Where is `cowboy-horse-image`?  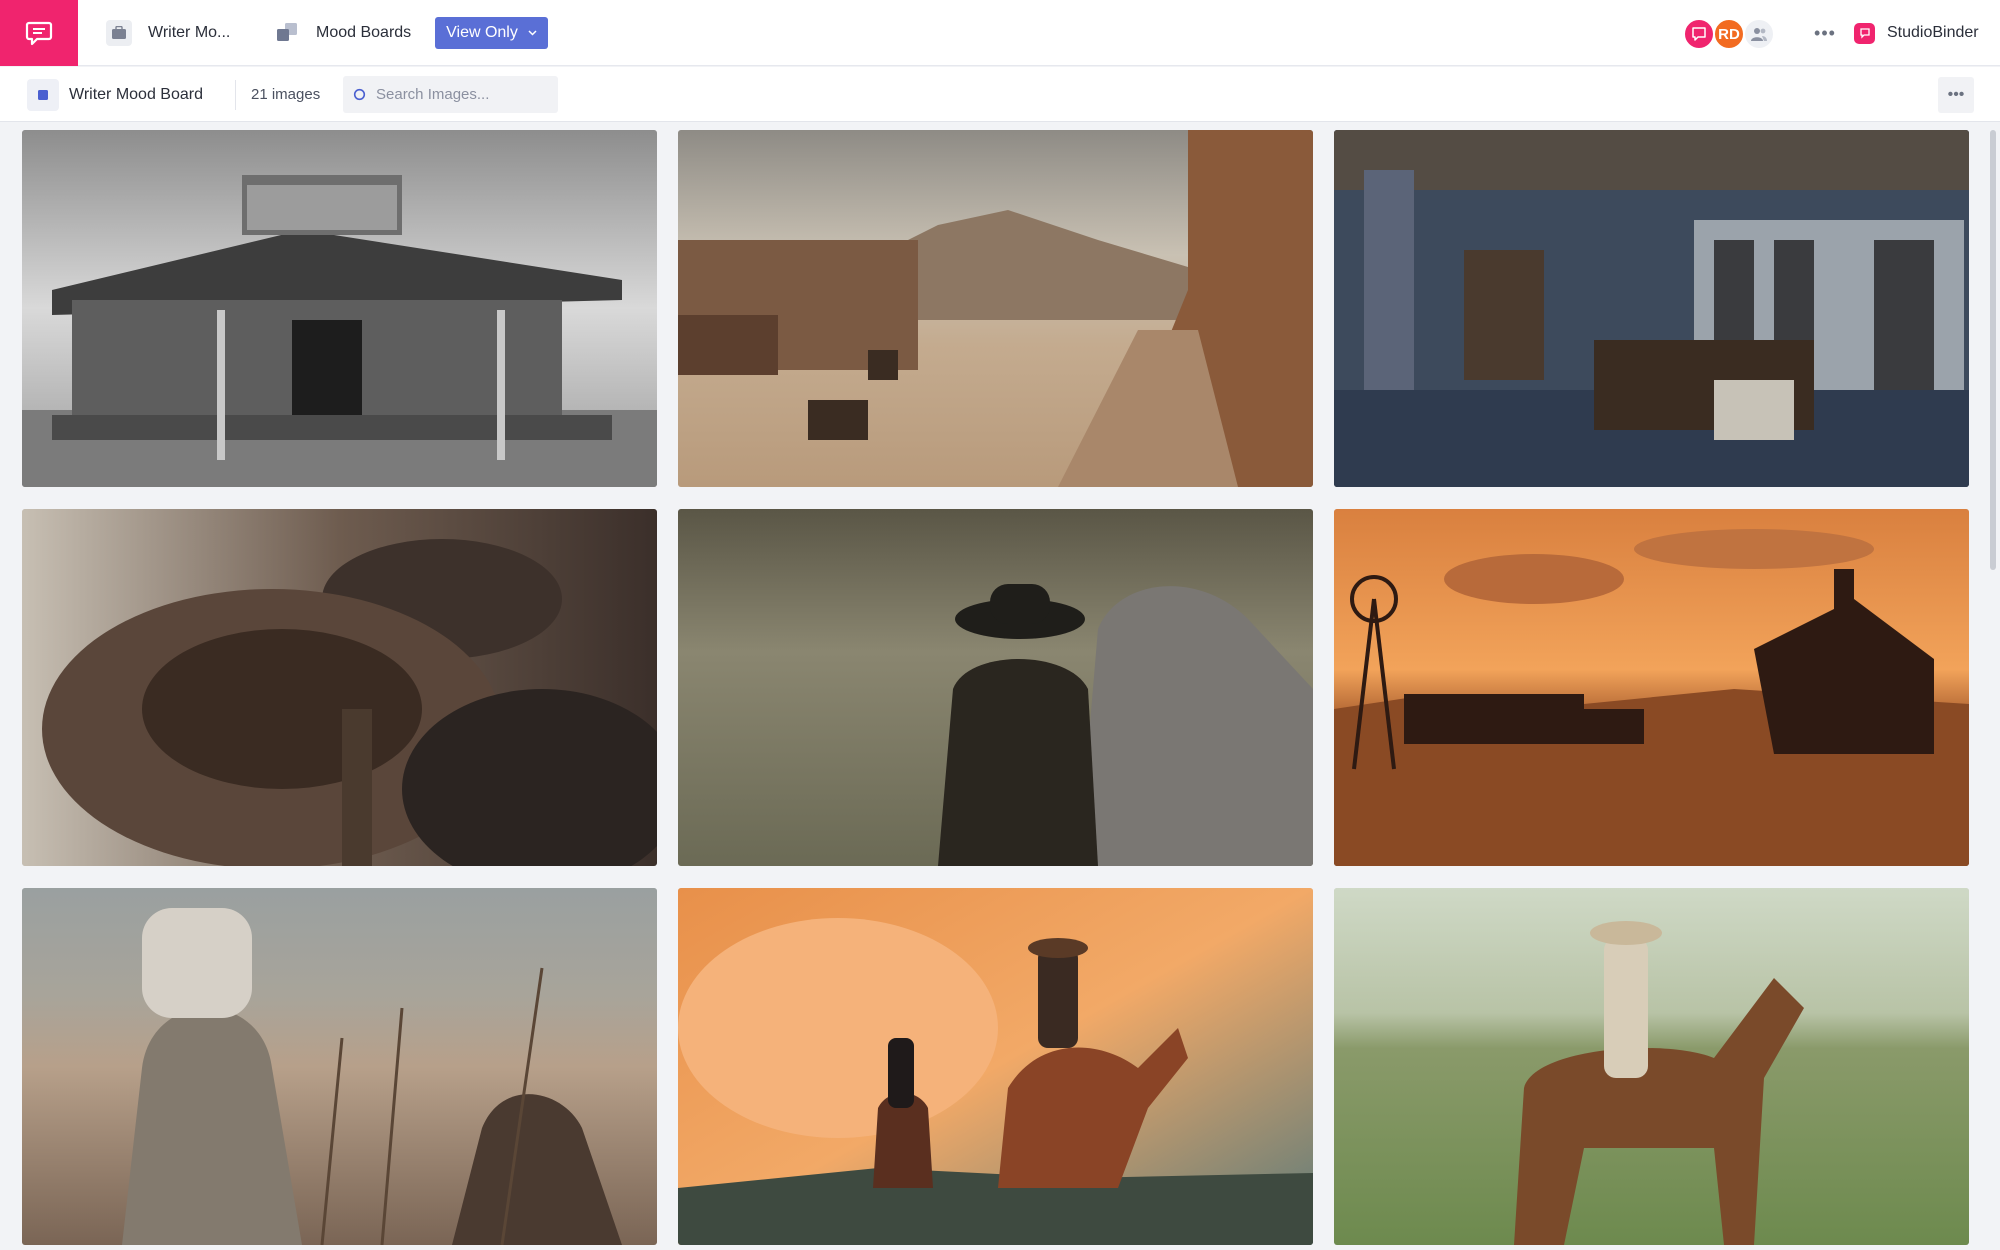 cowboy-horse-image is located at coordinates (995, 687).